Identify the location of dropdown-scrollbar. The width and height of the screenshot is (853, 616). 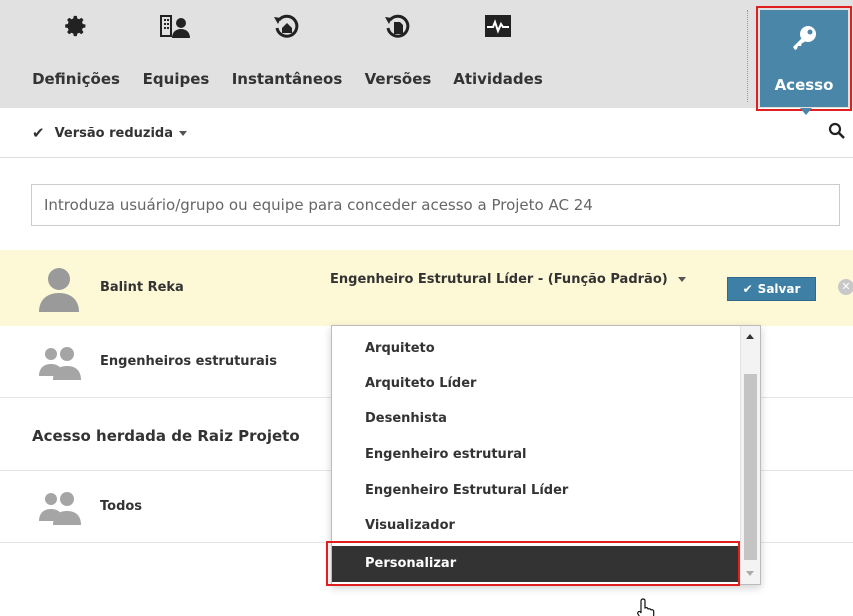
(750, 455).